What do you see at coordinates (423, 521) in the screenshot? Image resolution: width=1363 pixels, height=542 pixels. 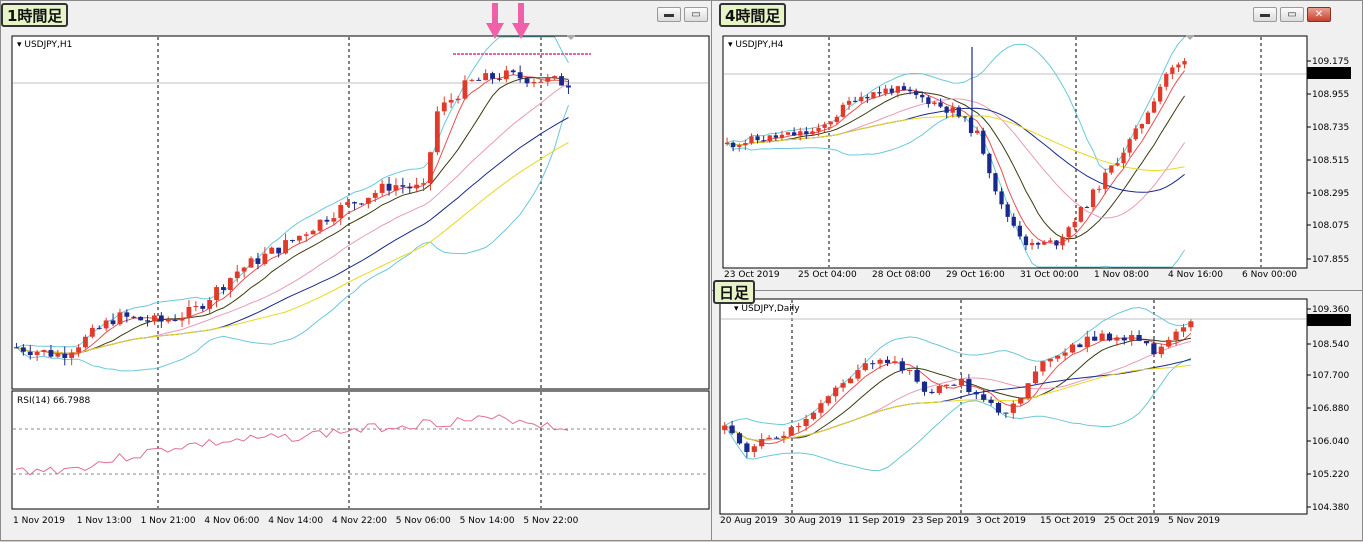 I see `x-tick-label: 5 Nov 06:00` at bounding box center [423, 521].